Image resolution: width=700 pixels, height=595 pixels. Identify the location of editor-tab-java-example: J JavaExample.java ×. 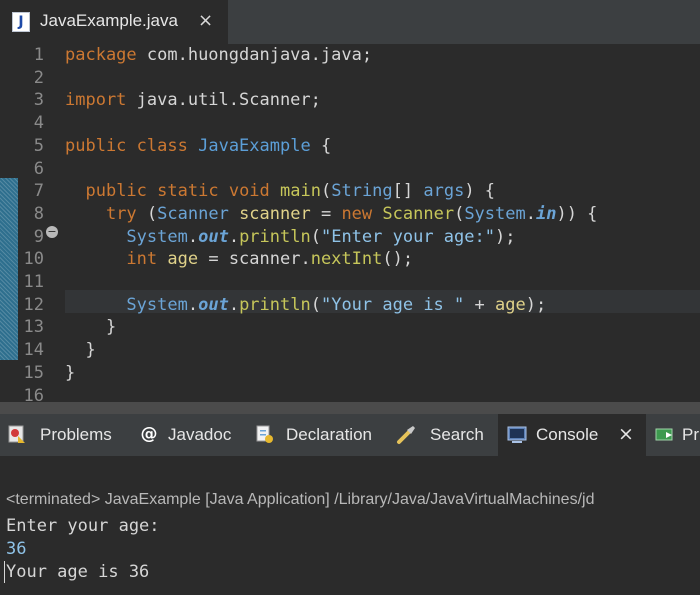
(114, 22).